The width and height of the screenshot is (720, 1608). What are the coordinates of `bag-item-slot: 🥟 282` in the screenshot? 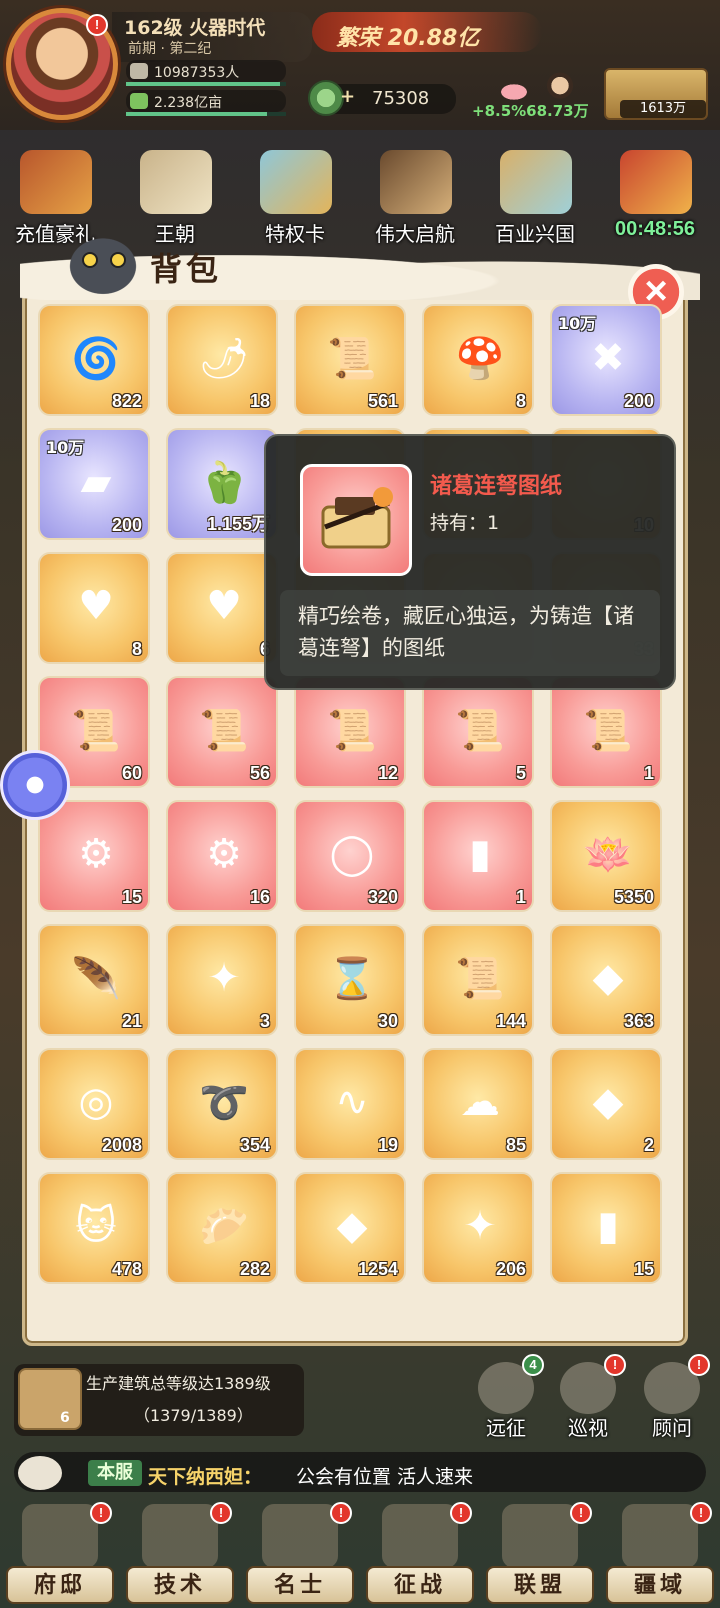 It's located at (222, 1228).